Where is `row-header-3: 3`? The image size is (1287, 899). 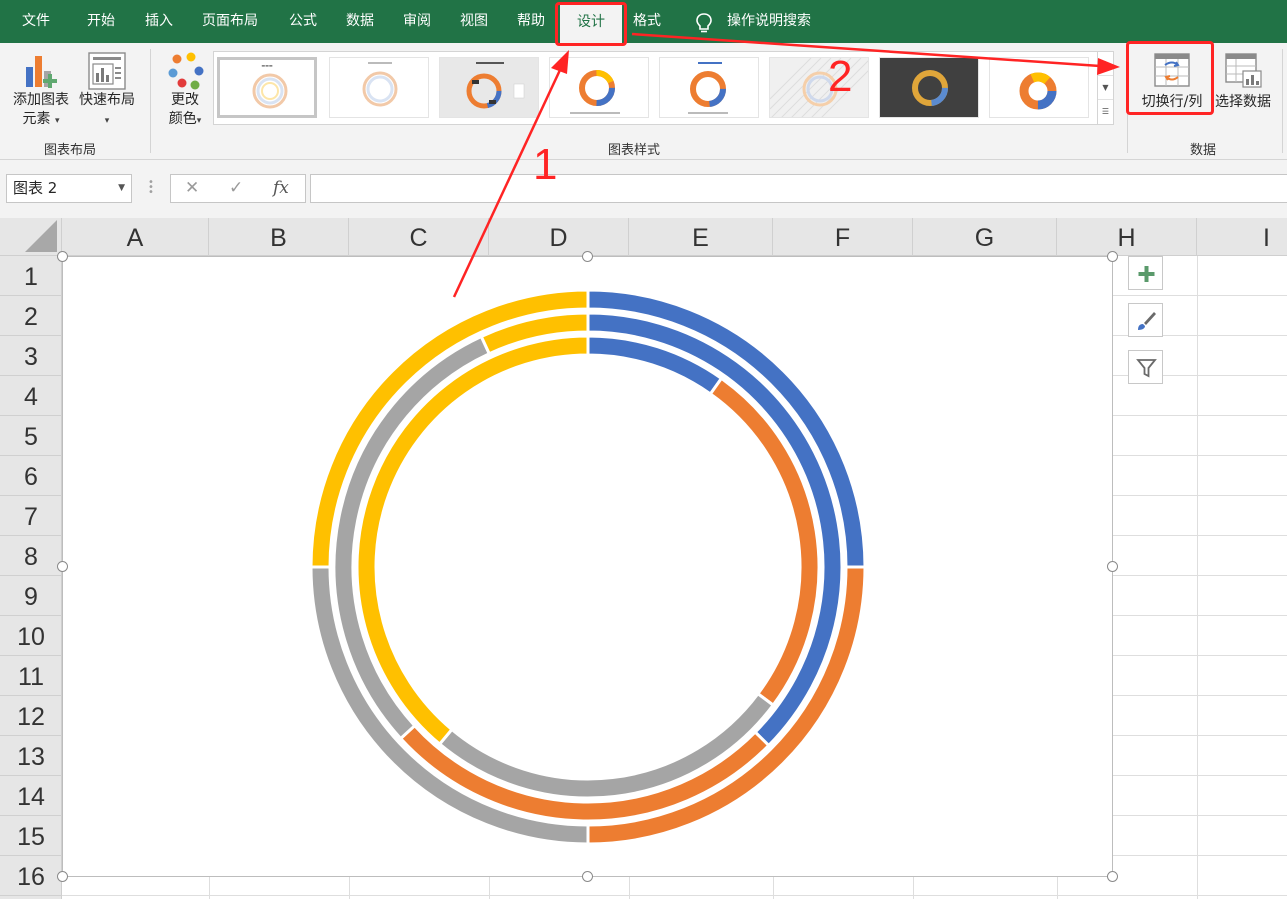 row-header-3: 3 is located at coordinates (31, 356).